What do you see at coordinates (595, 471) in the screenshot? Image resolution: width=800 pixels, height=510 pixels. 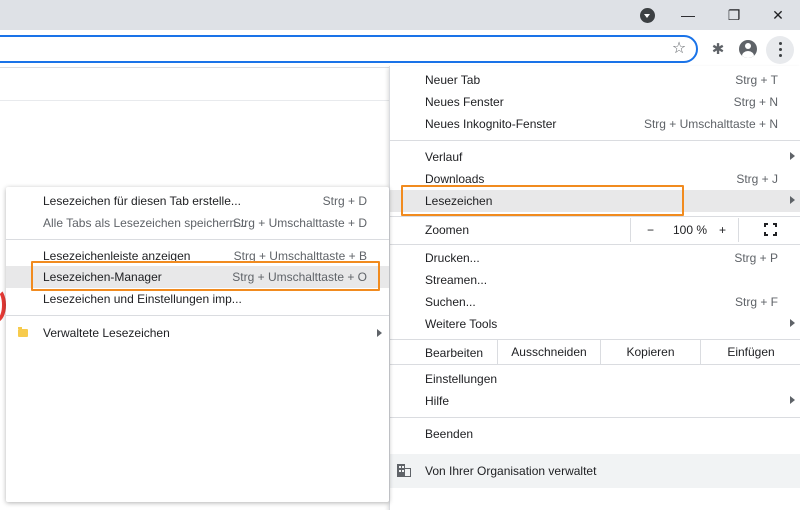 I see `managed-by-organization: Von Ihrer Organisation verwaltet` at bounding box center [595, 471].